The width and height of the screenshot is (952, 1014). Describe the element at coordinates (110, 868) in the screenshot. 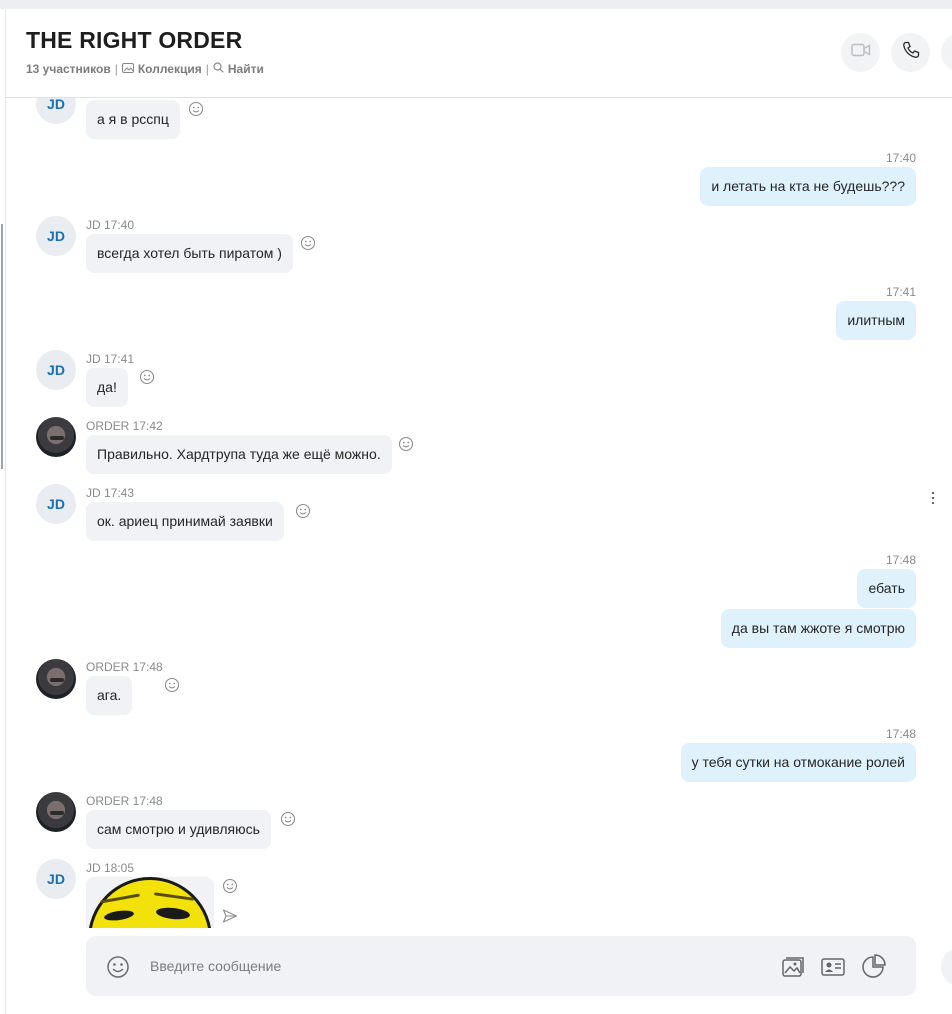

I see `message-meta: JD 18:05` at that location.